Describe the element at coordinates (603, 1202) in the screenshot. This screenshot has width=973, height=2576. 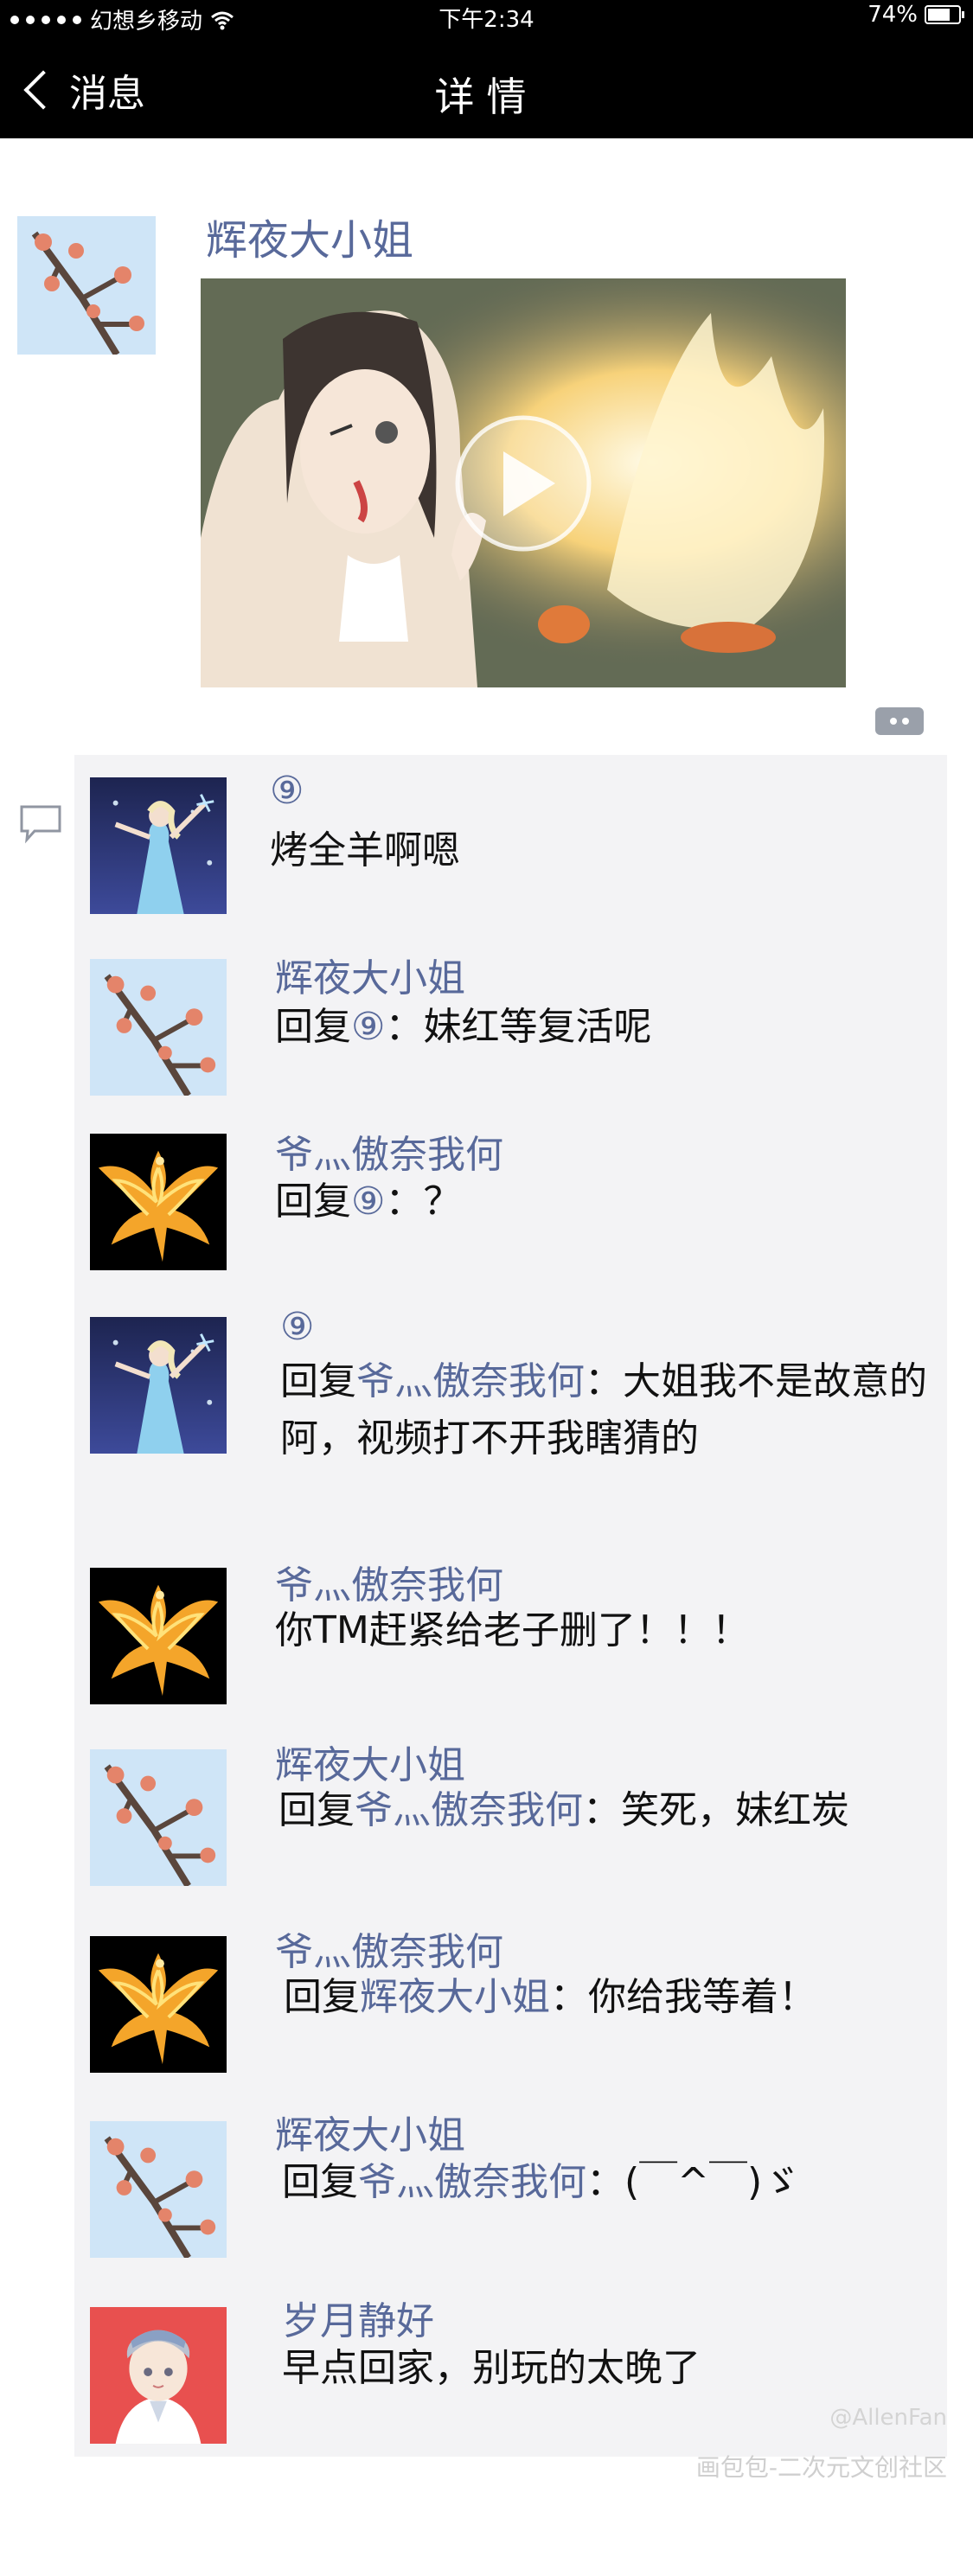
I see `comment-text: 回复⑨：？` at that location.